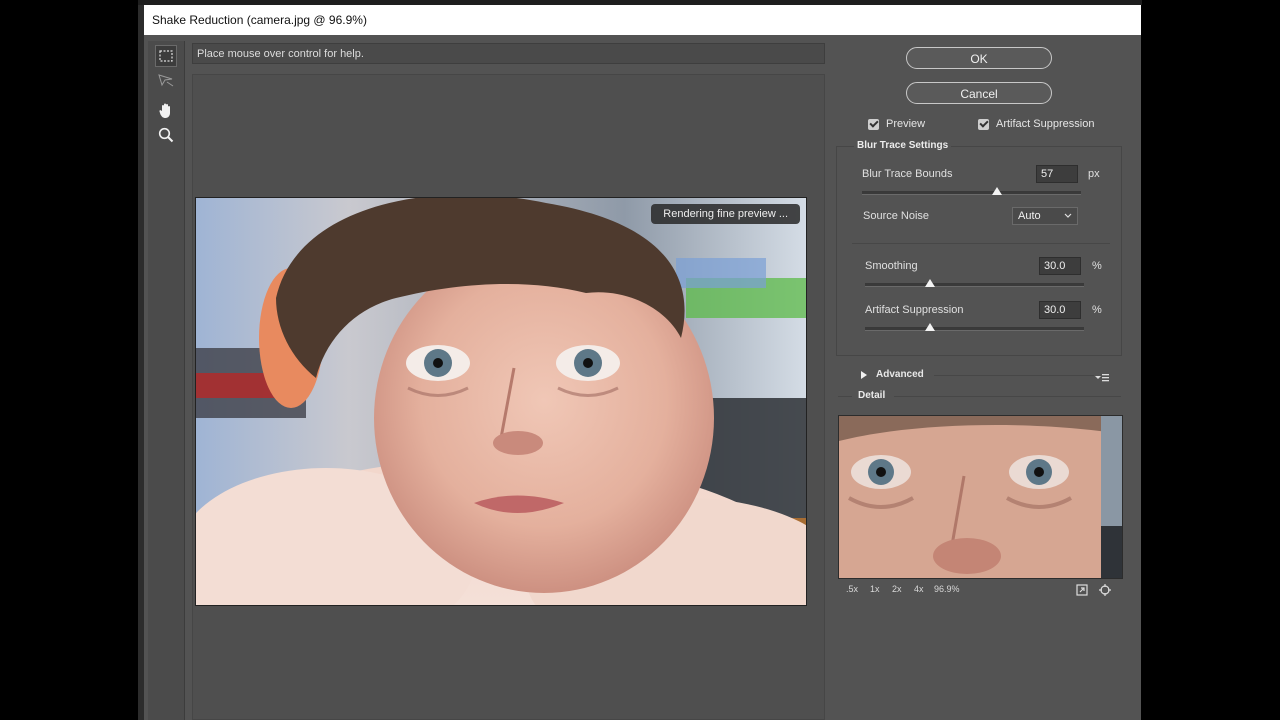 This screenshot has height=720, width=1280. Describe the element at coordinates (1094, 174) in the screenshot. I see `blur-trace-bounds-unit: px` at that location.